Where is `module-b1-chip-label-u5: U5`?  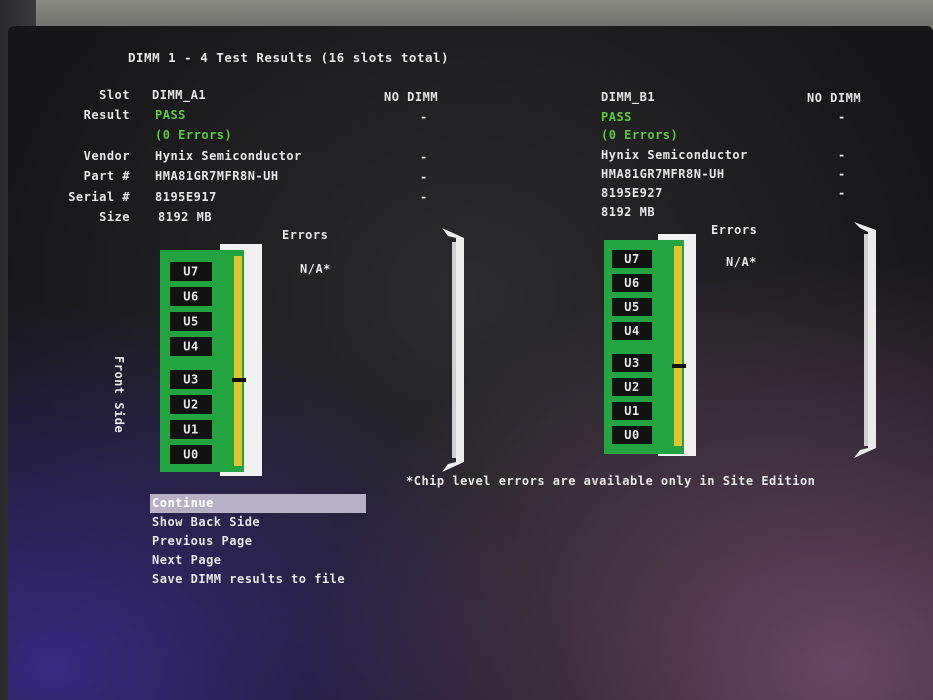
module-b1-chip-label-u5: U5 is located at coordinates (631, 307).